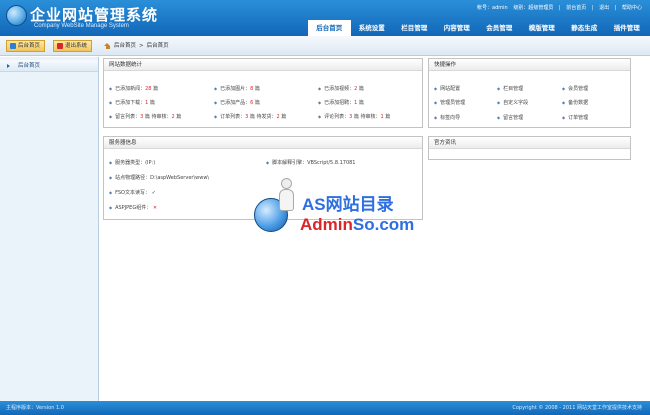  I want to click on stat-comments: 评论列表：3 篇 待审核：1 篇, so click(354, 116).